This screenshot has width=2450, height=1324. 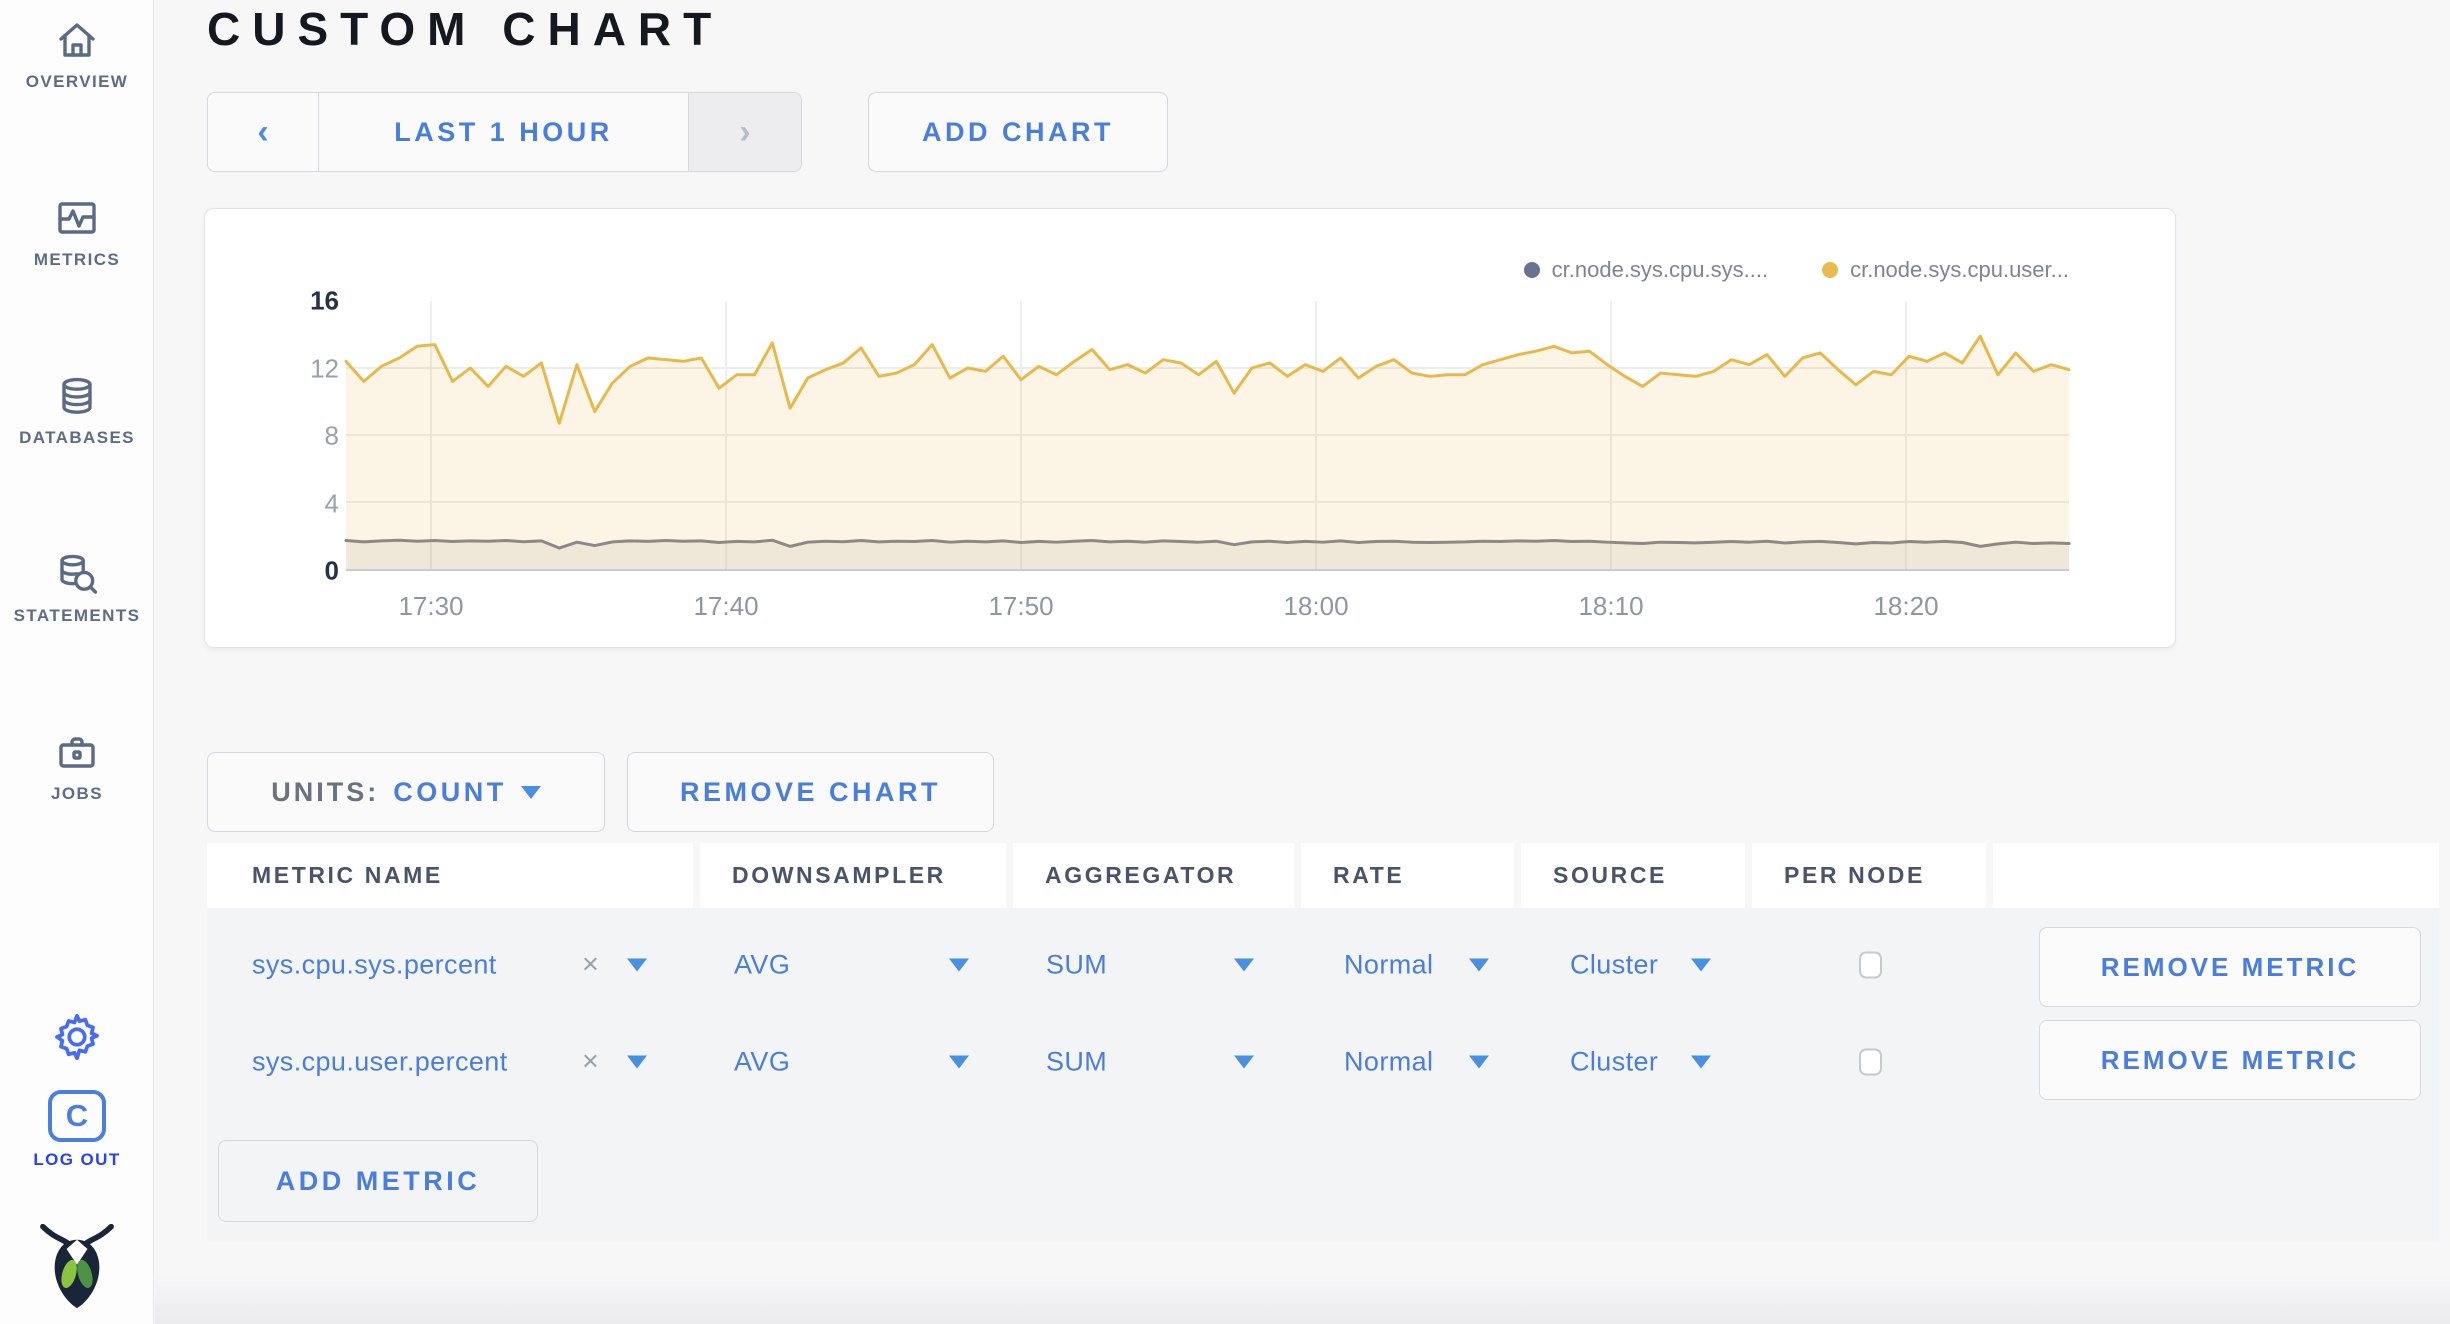 What do you see at coordinates (331, 435) in the screenshot?
I see `y-axis-tick: 8` at bounding box center [331, 435].